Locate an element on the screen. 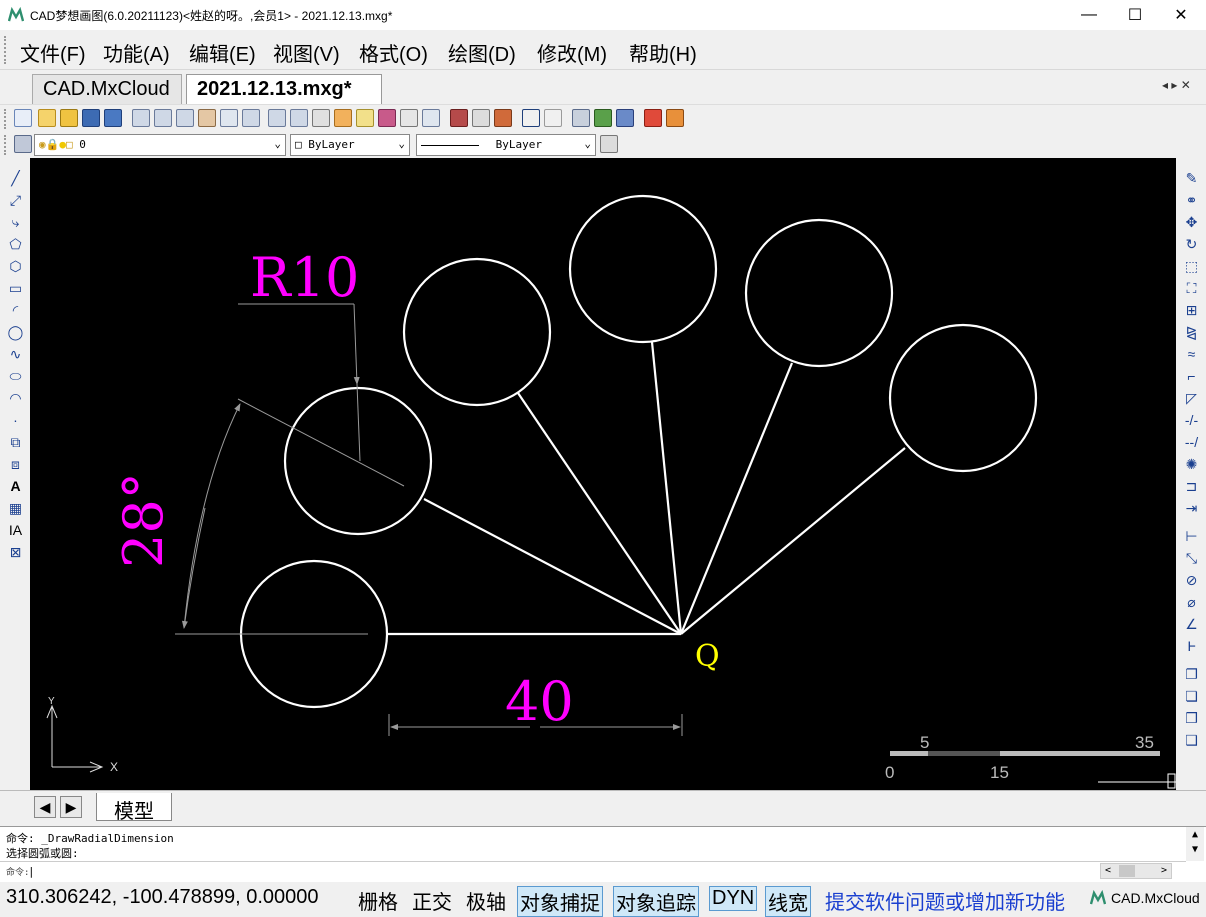 The width and height of the screenshot is (1206, 917). dimension-text-icon: Ⱶ is located at coordinates (1191, 646).